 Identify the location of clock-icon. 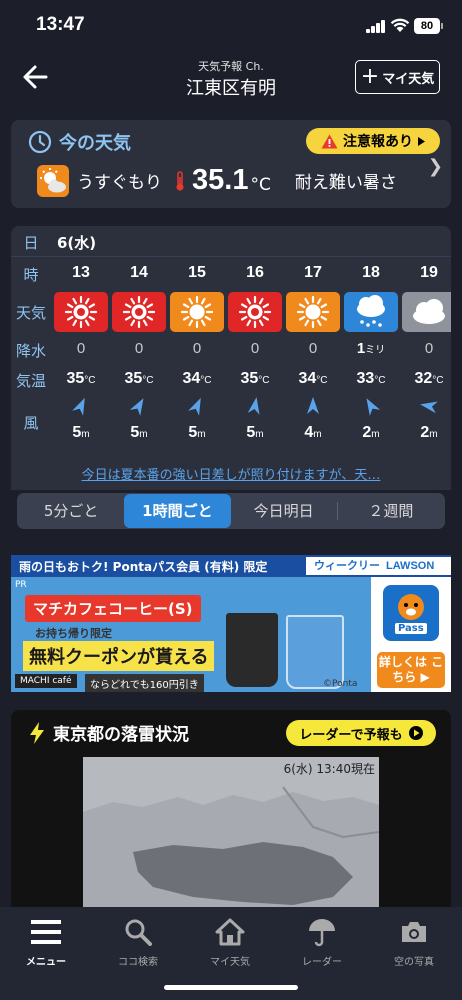
(40, 142).